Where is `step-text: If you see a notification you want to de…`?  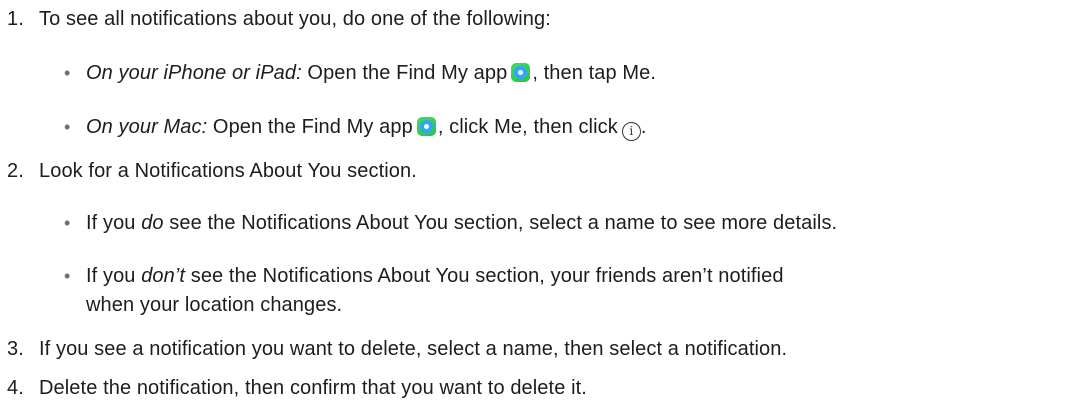
step-text: If you see a notification you want to de… is located at coordinates (413, 349).